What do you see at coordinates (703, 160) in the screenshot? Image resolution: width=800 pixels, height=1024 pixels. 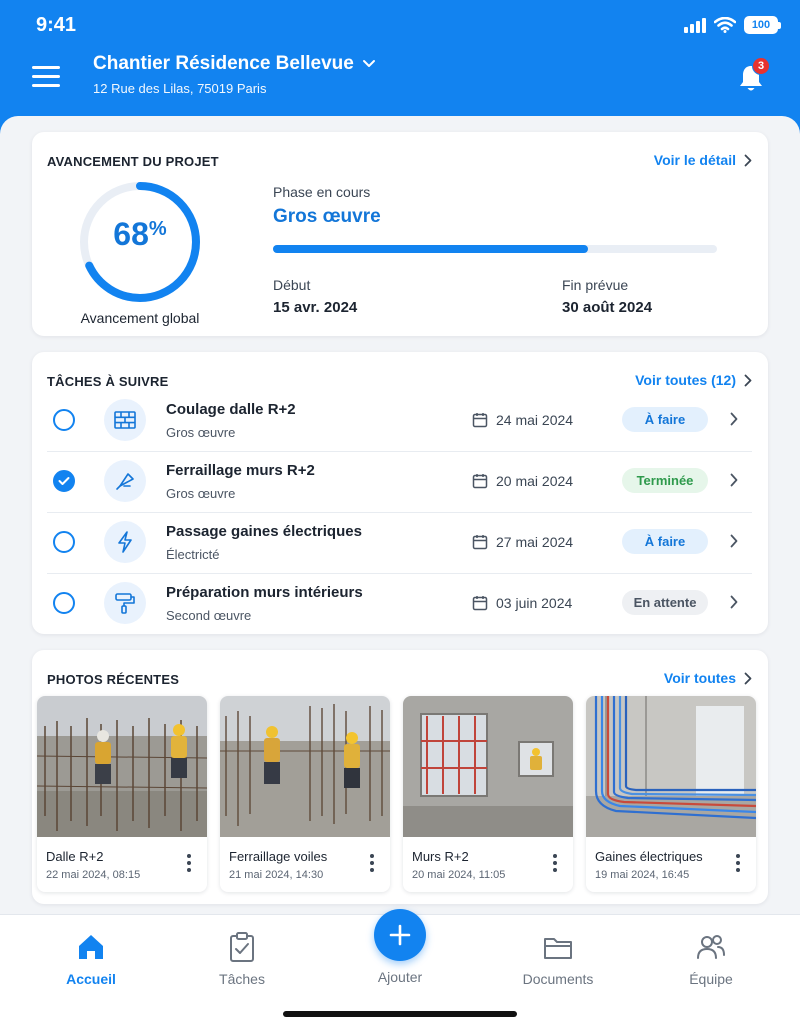 I see `view-detail-link: Voir le détail` at bounding box center [703, 160].